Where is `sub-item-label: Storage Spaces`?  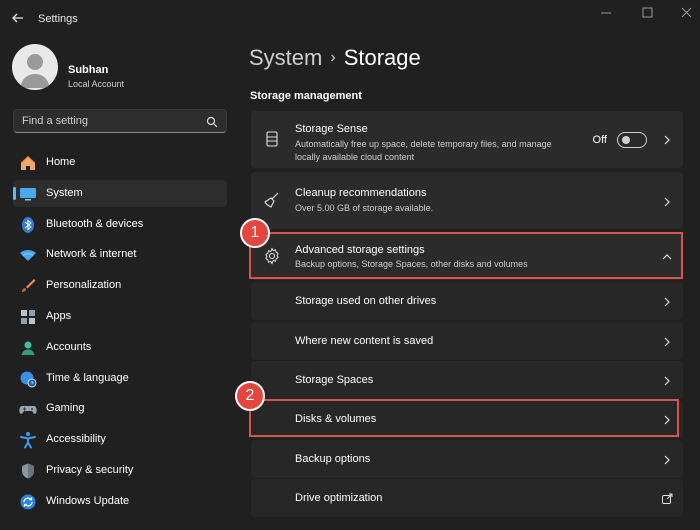 sub-item-label: Storage Spaces is located at coordinates (334, 380).